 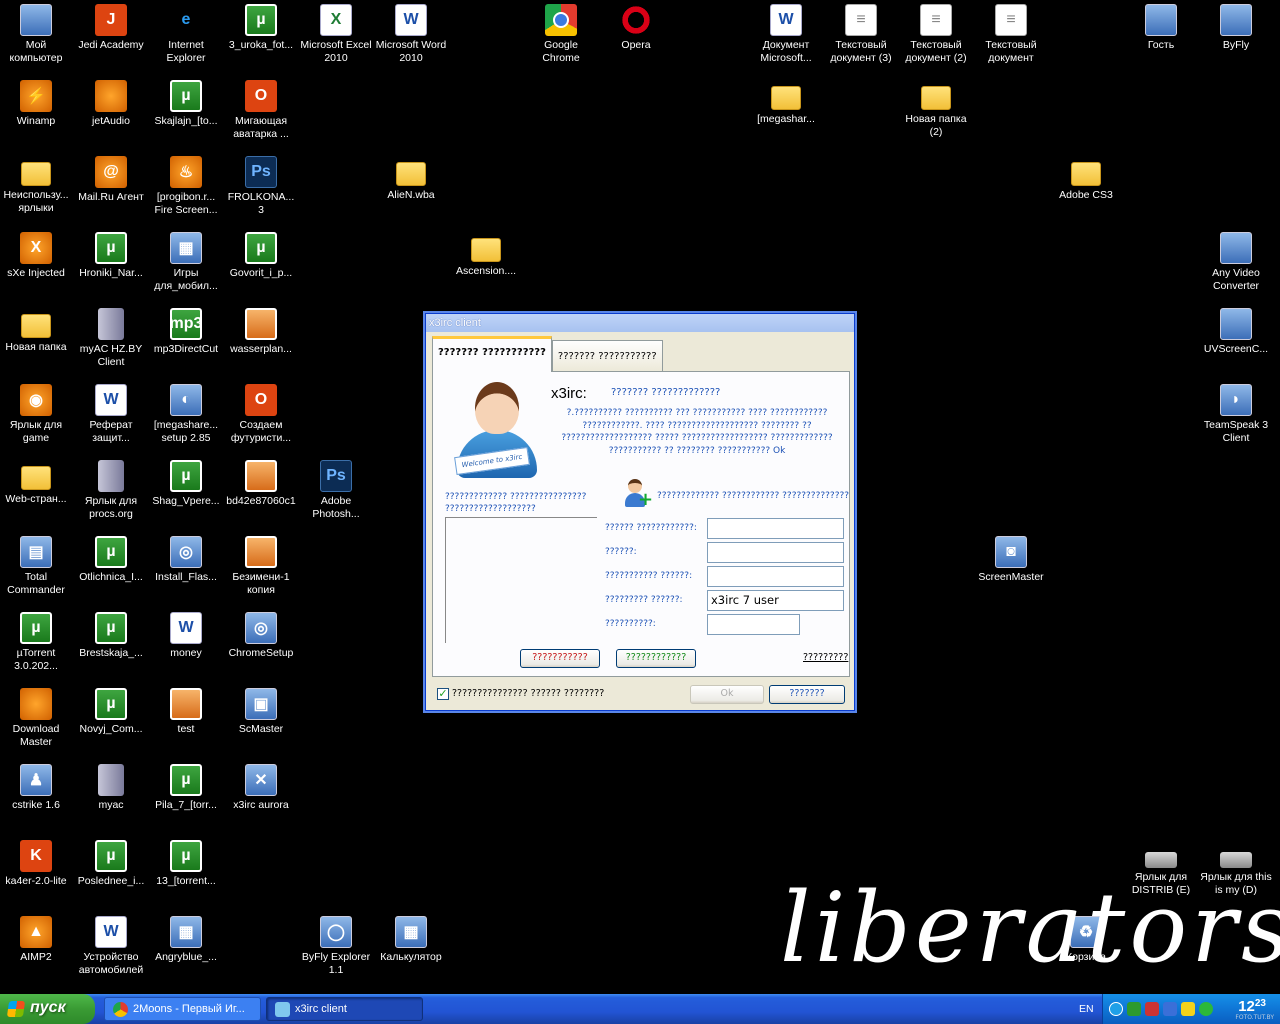 What do you see at coordinates (825, 657) in the screenshot?
I see `help-link: ?????????` at bounding box center [825, 657].